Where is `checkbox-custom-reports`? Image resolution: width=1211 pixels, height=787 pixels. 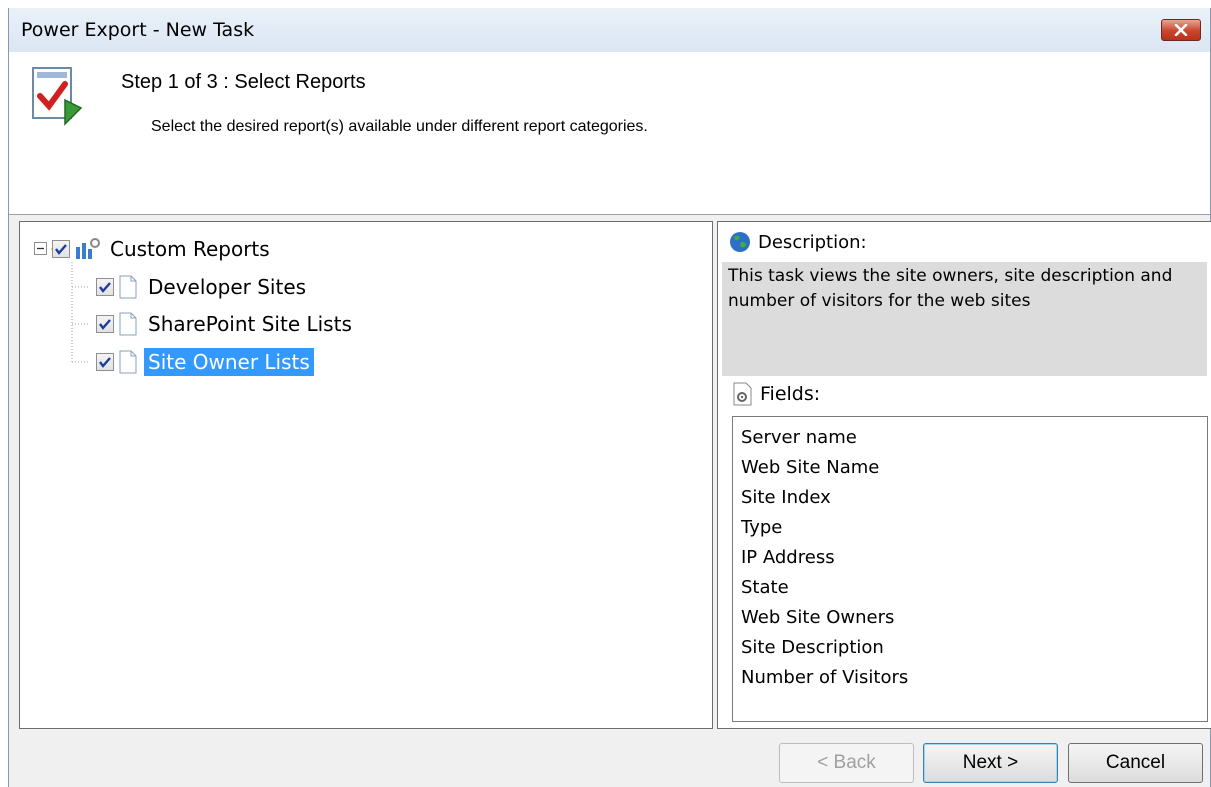
checkbox-custom-reports is located at coordinates (61, 249).